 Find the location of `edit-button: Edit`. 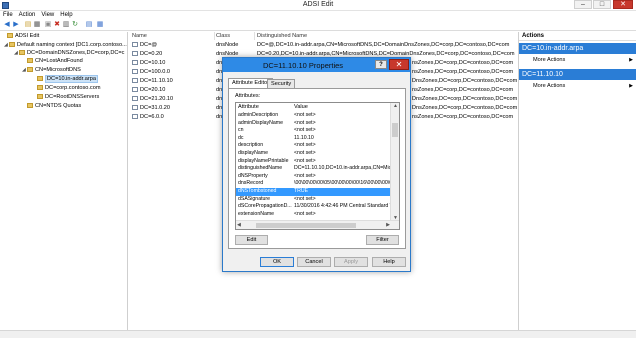

edit-button: Edit is located at coordinates (251, 240).